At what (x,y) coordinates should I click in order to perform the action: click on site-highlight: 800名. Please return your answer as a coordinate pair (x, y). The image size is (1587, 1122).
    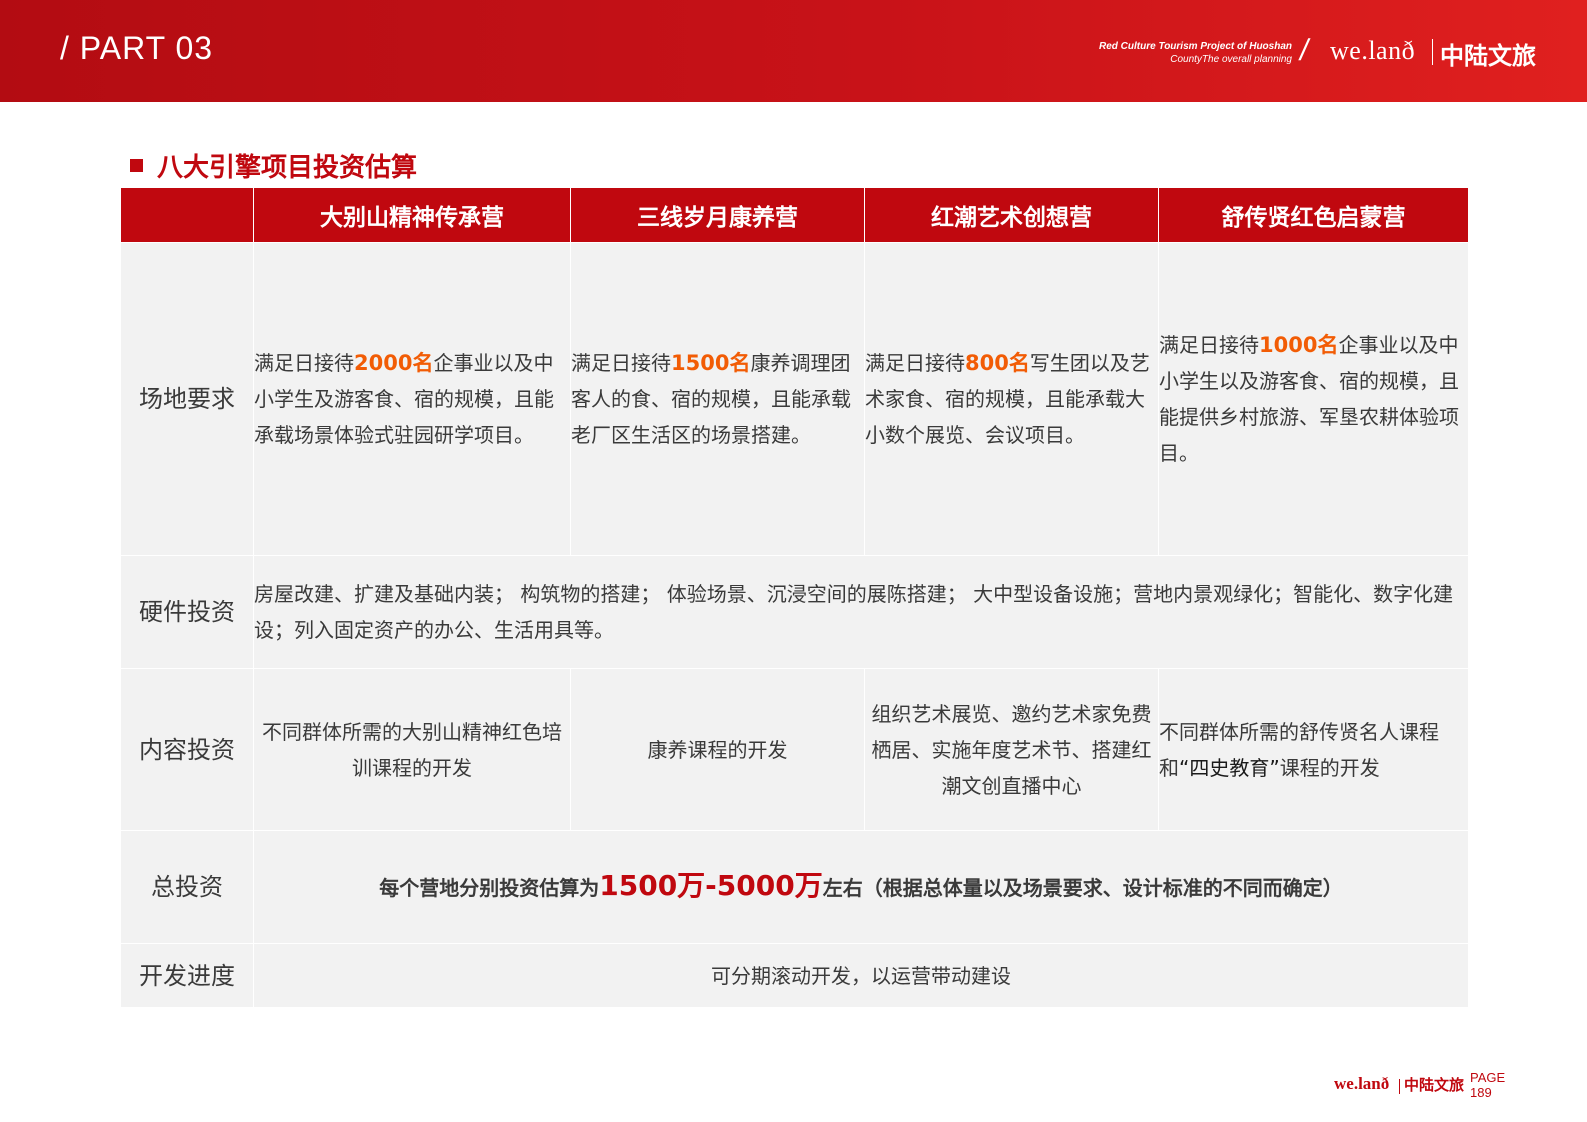
    Looking at the image, I should click on (997, 363).